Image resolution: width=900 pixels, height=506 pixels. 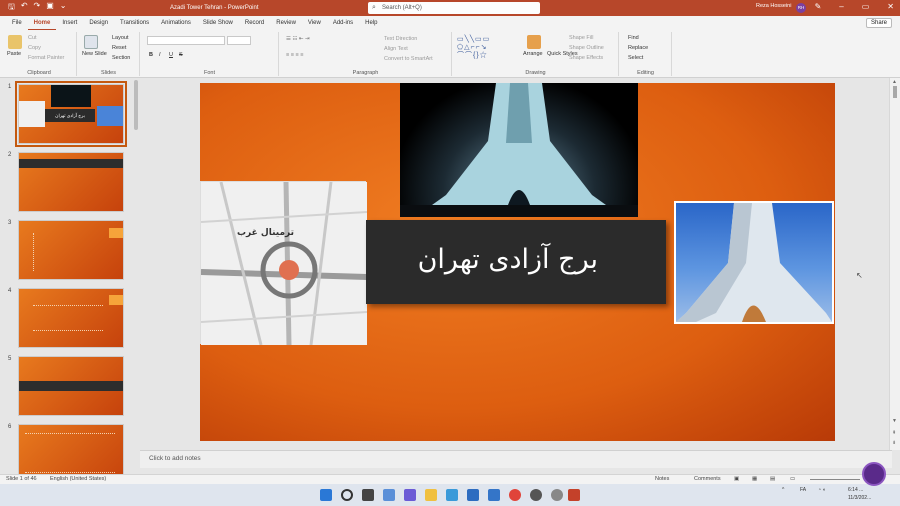 I want to click on slide-sorter-icon: ▦, so click(x=754, y=479).